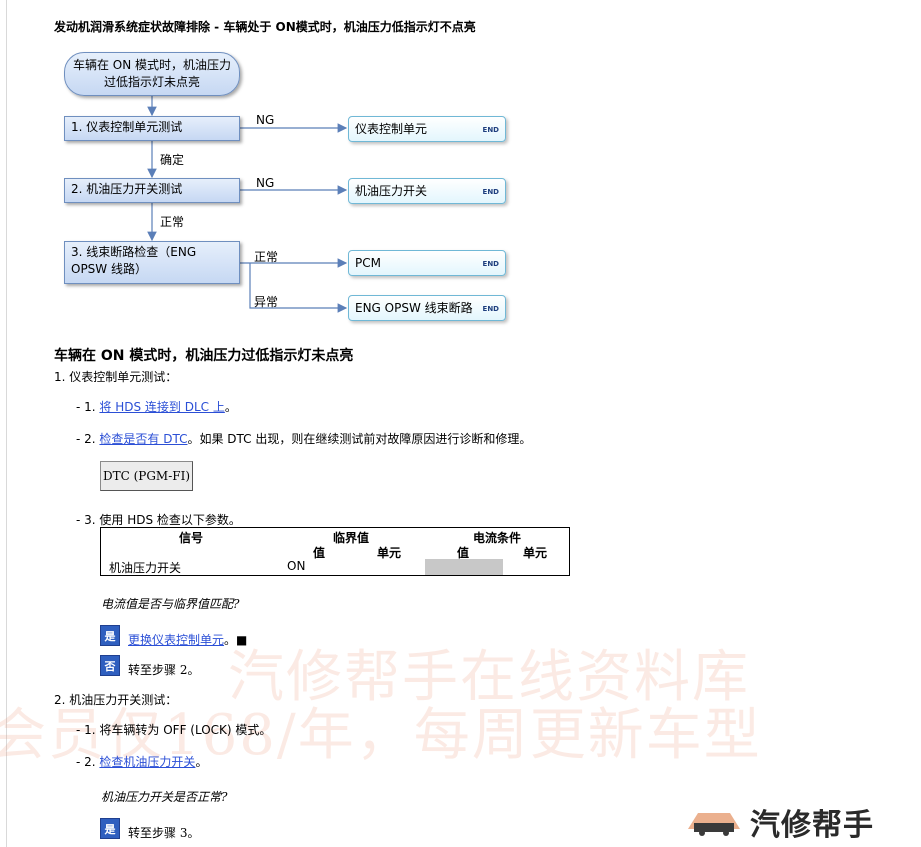 The height and width of the screenshot is (847, 921). What do you see at coordinates (247, 204) in the screenshot?
I see `flowchart-connectors` at bounding box center [247, 204].